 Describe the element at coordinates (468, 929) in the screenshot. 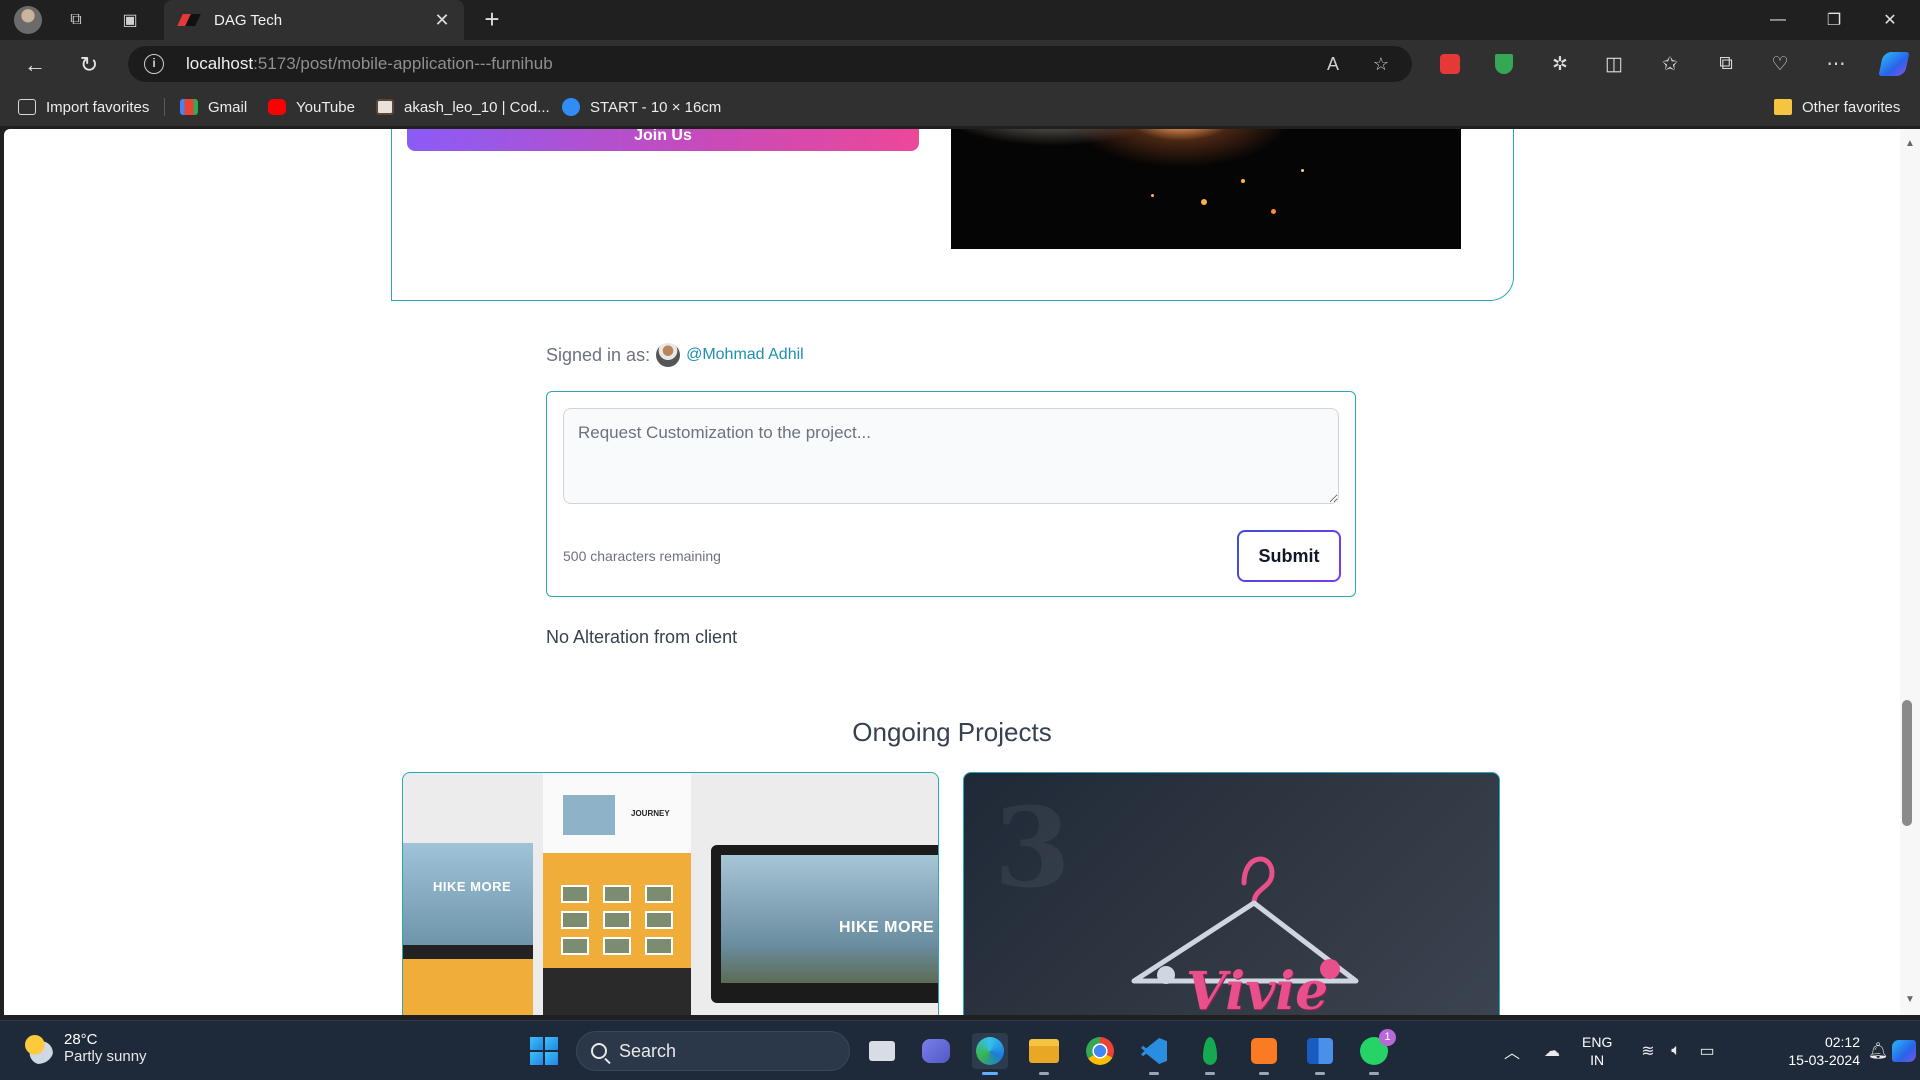

I see `mockup-phone-left: HIKE MORE` at that location.